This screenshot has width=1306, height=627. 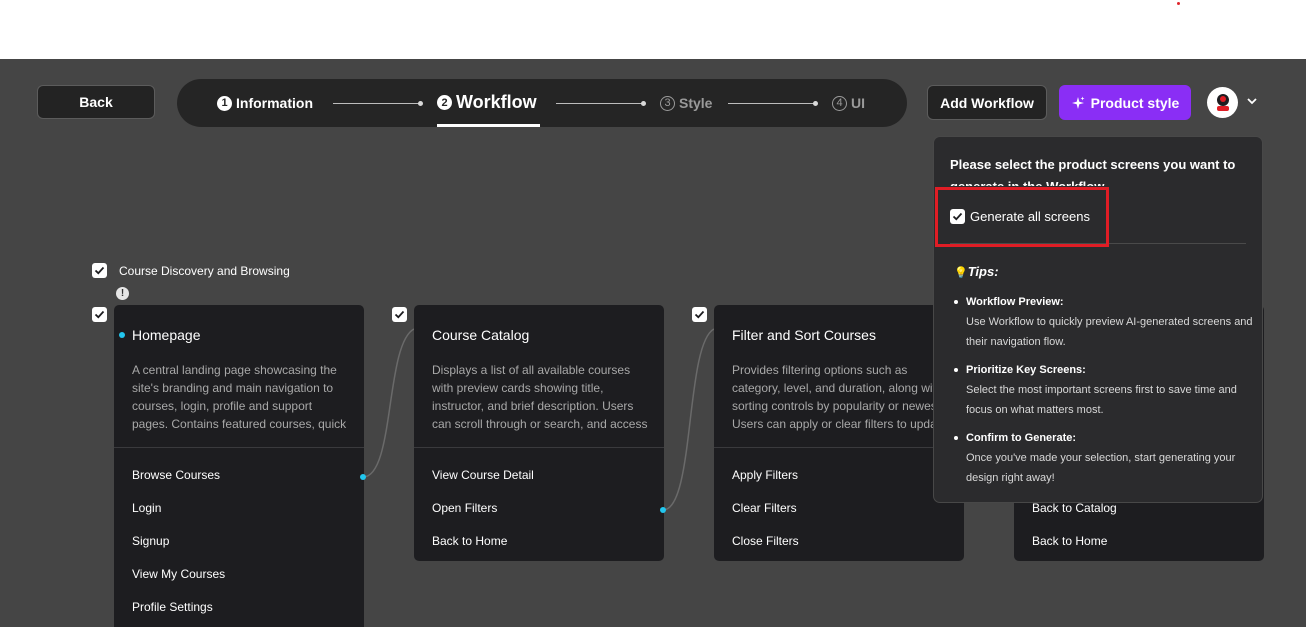 What do you see at coordinates (848, 103) in the screenshot?
I see `step-ui: 4 UI` at bounding box center [848, 103].